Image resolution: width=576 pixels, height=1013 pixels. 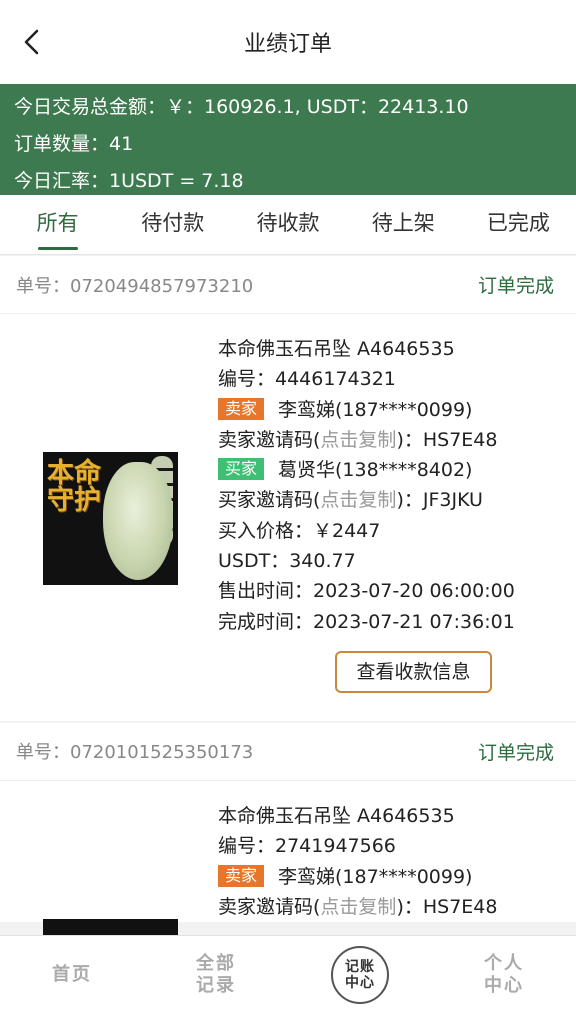 I want to click on status-tabs: 所有 待付款 待收款 待上架 已完成, so click(x=288, y=225).